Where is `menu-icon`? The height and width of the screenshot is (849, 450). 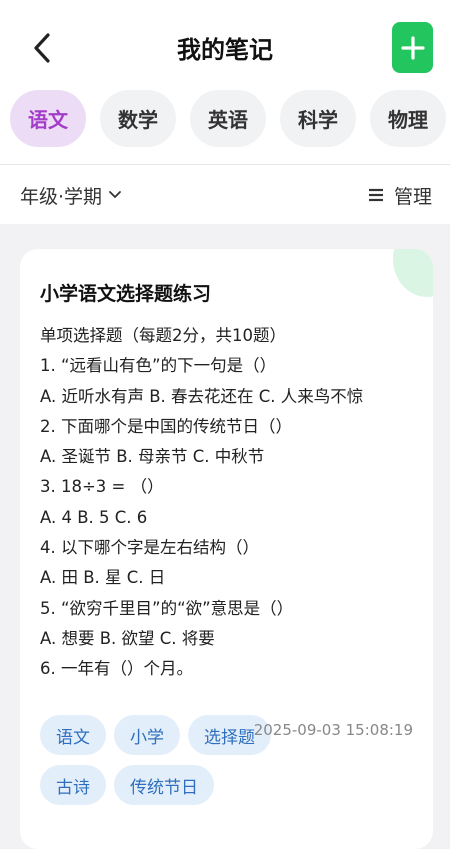 menu-icon is located at coordinates (375, 195).